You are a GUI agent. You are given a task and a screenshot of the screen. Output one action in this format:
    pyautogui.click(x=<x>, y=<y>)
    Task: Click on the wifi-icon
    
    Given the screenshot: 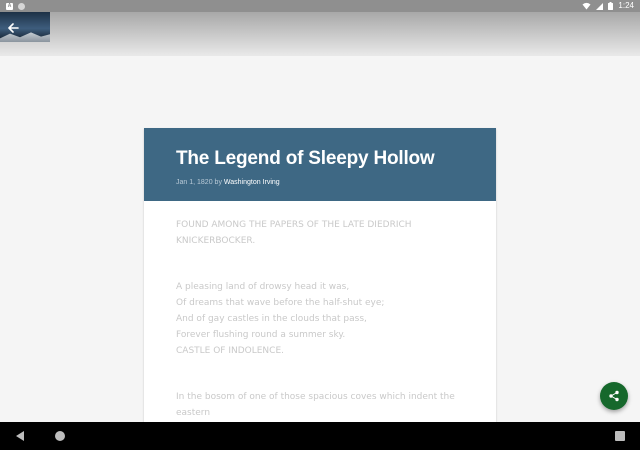 What is the action you would take?
    pyautogui.click(x=586, y=6)
    